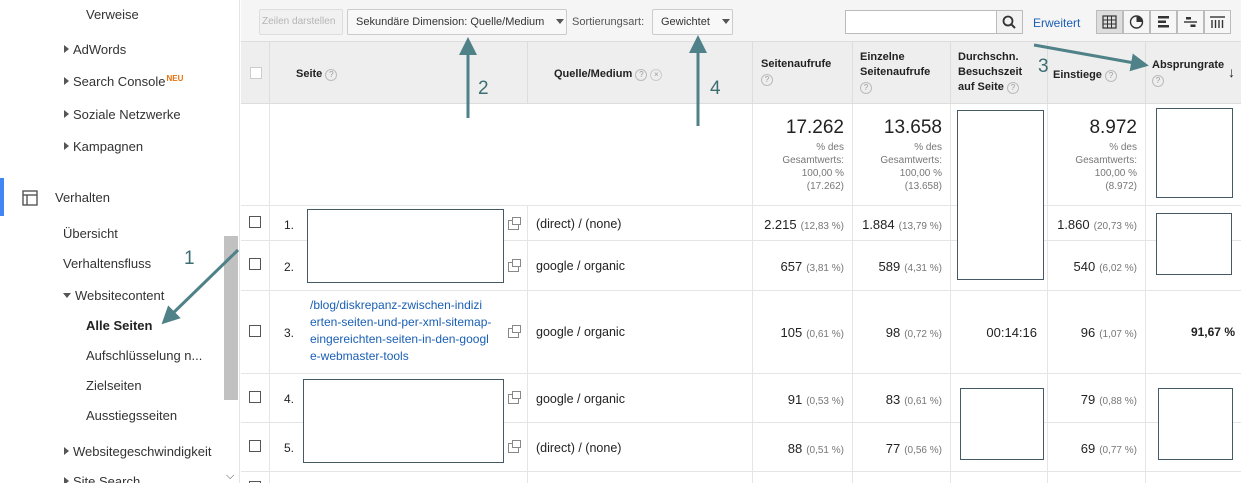  What do you see at coordinates (67, 295) in the screenshot?
I see `collapse-triangle-icon` at bounding box center [67, 295].